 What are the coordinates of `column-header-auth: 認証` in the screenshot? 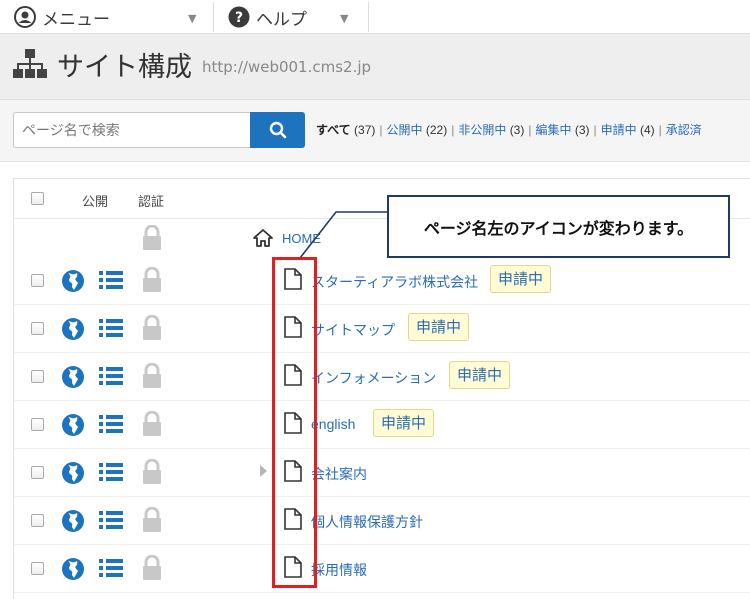 It's located at (151, 202).